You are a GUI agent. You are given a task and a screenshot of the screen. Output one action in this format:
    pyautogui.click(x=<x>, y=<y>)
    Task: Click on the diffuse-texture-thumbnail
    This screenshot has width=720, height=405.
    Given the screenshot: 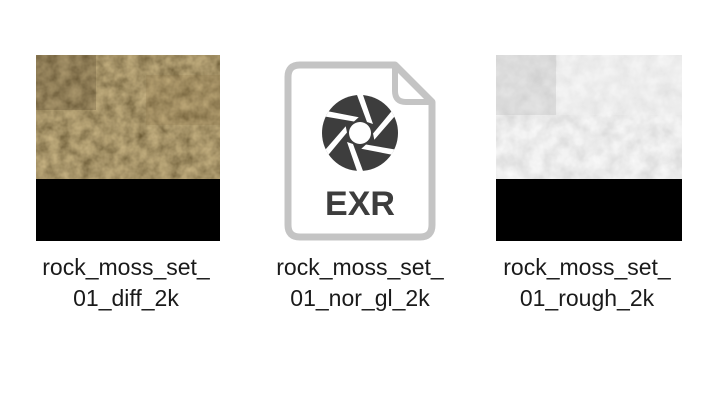 What is the action you would take?
    pyautogui.click(x=126, y=149)
    